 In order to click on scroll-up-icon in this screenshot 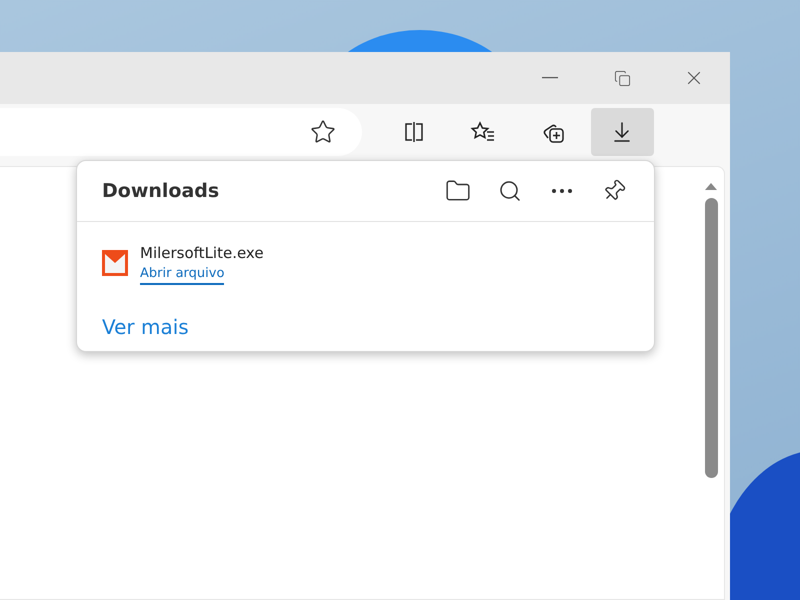, I will do `click(711, 186)`.